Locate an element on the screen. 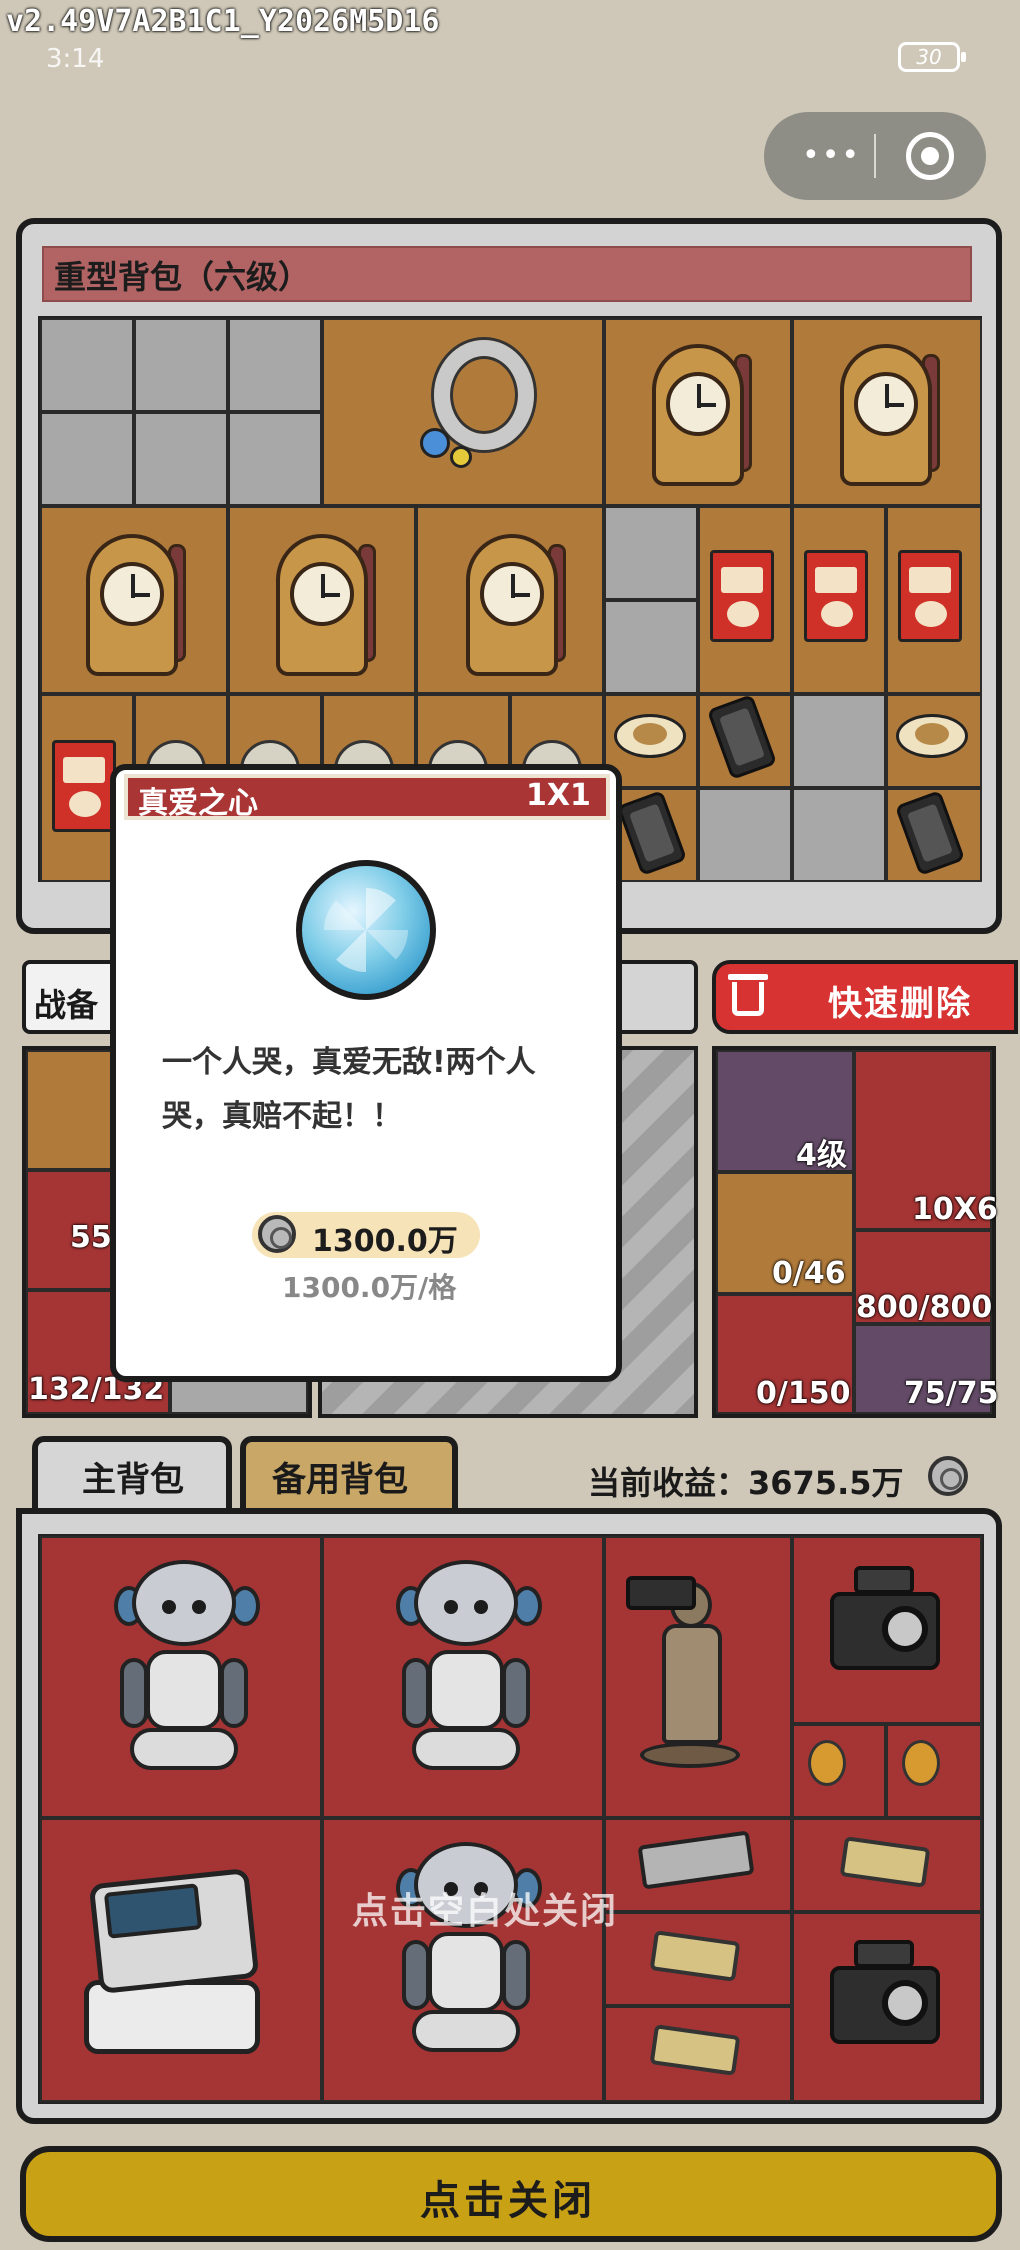 The width and height of the screenshot is (1020, 2250). chest-rig-durability: 800/800 is located at coordinates (924, 1307).